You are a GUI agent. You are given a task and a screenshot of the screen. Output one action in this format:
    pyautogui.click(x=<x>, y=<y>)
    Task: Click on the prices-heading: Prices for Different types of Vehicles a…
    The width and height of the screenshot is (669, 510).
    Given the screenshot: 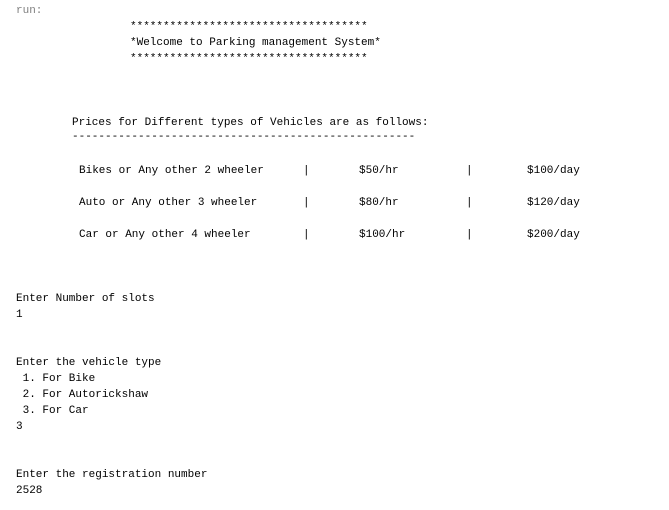 What is the action you would take?
    pyautogui.click(x=250, y=123)
    